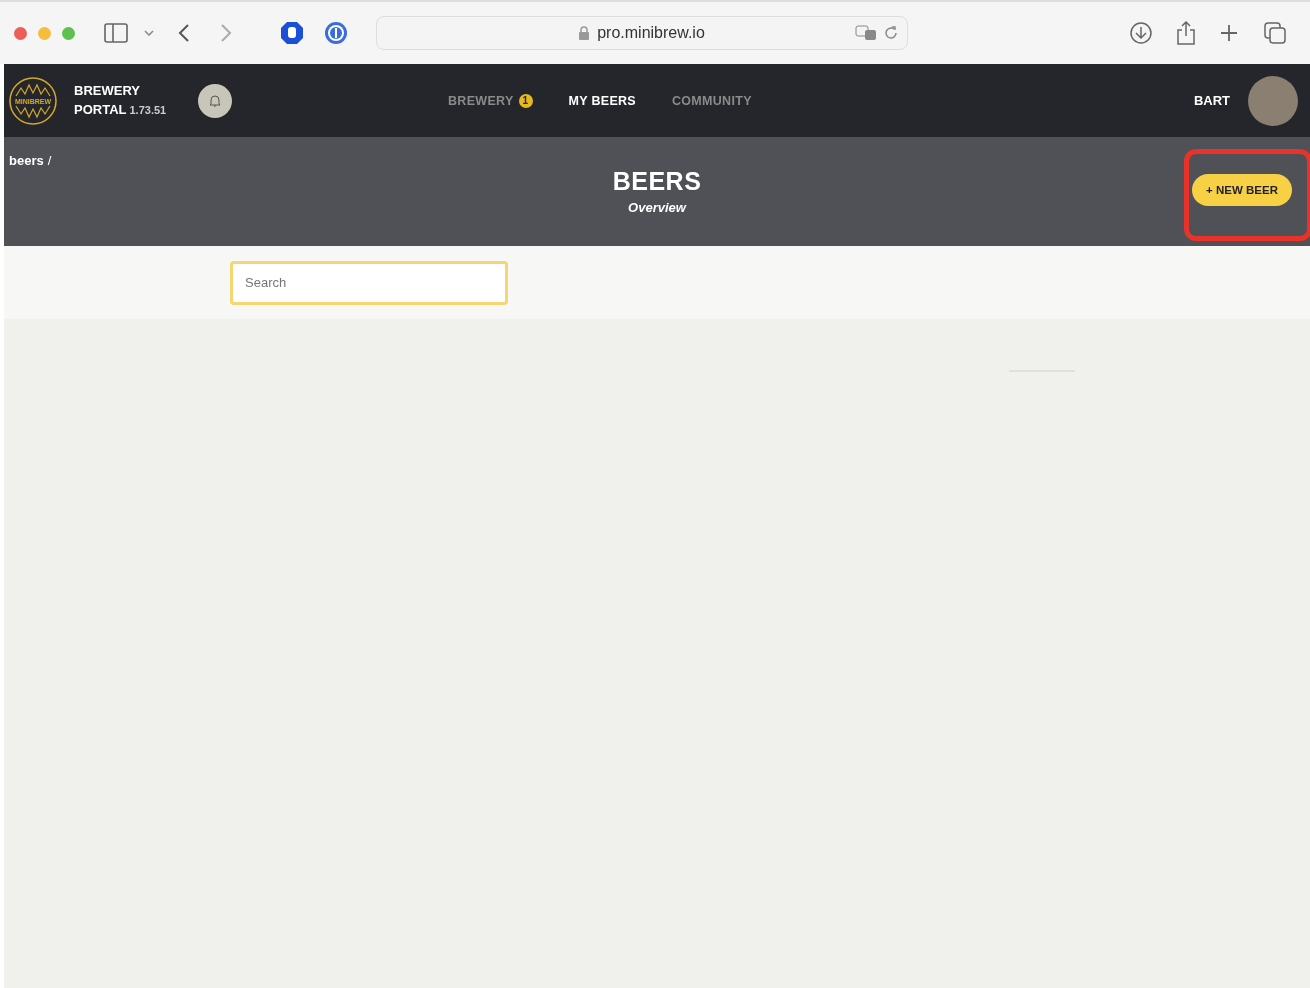 This screenshot has height=988, width=1310. What do you see at coordinates (120, 110) in the screenshot?
I see `brand-subtitle: PORTAL 1.73.51` at bounding box center [120, 110].